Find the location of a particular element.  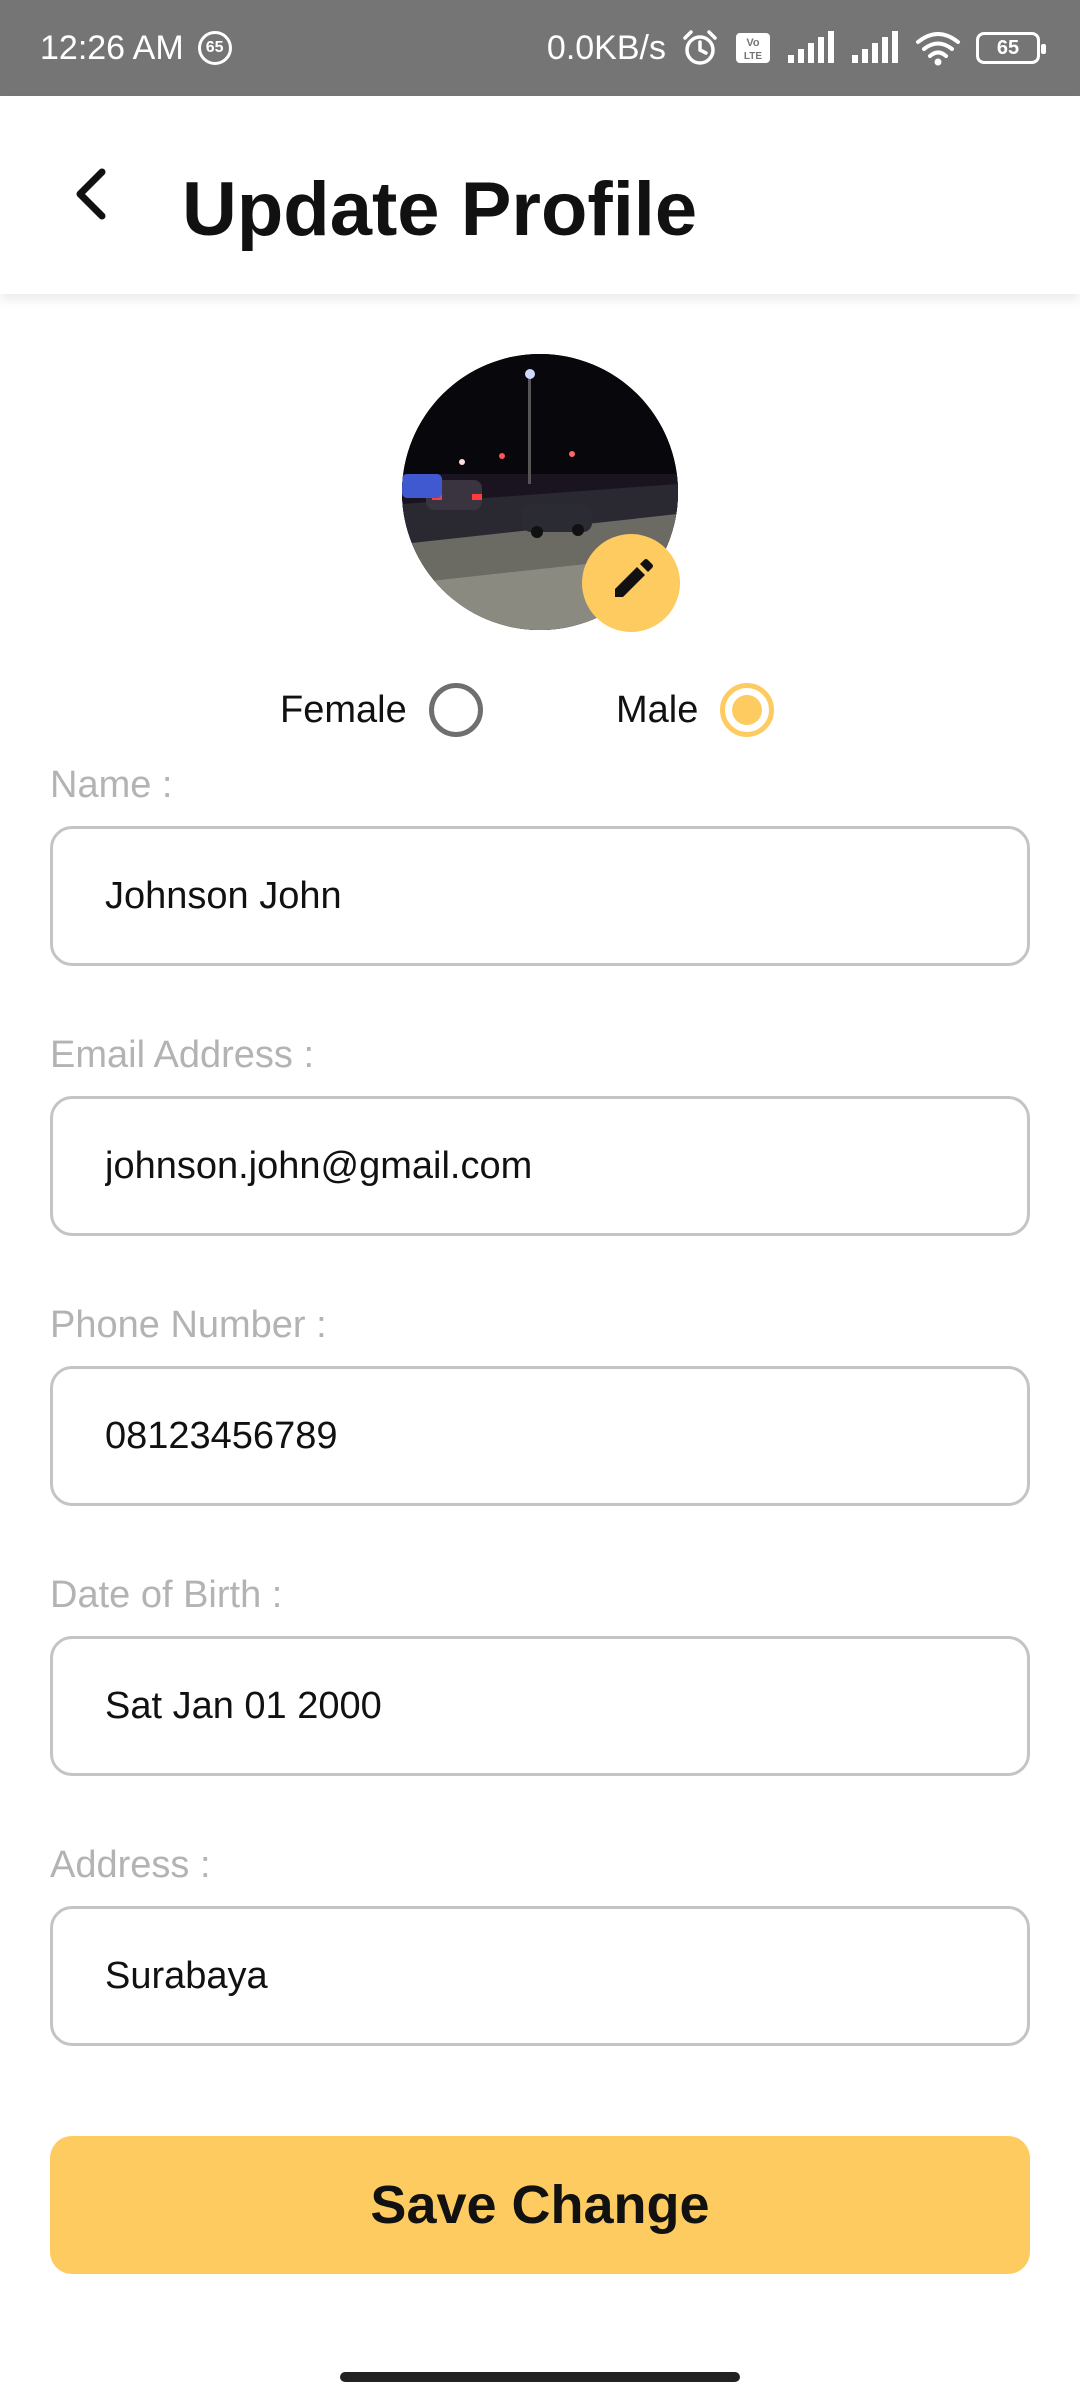

name-field is located at coordinates (540, 896).